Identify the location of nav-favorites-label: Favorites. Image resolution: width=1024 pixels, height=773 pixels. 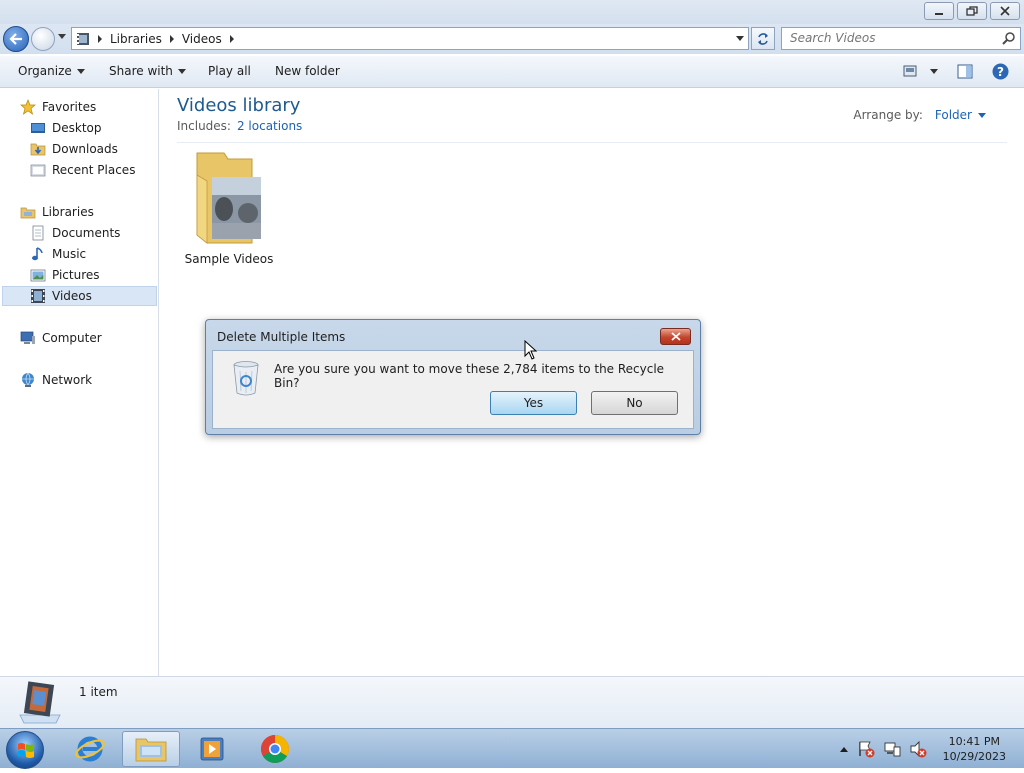
(69, 107).